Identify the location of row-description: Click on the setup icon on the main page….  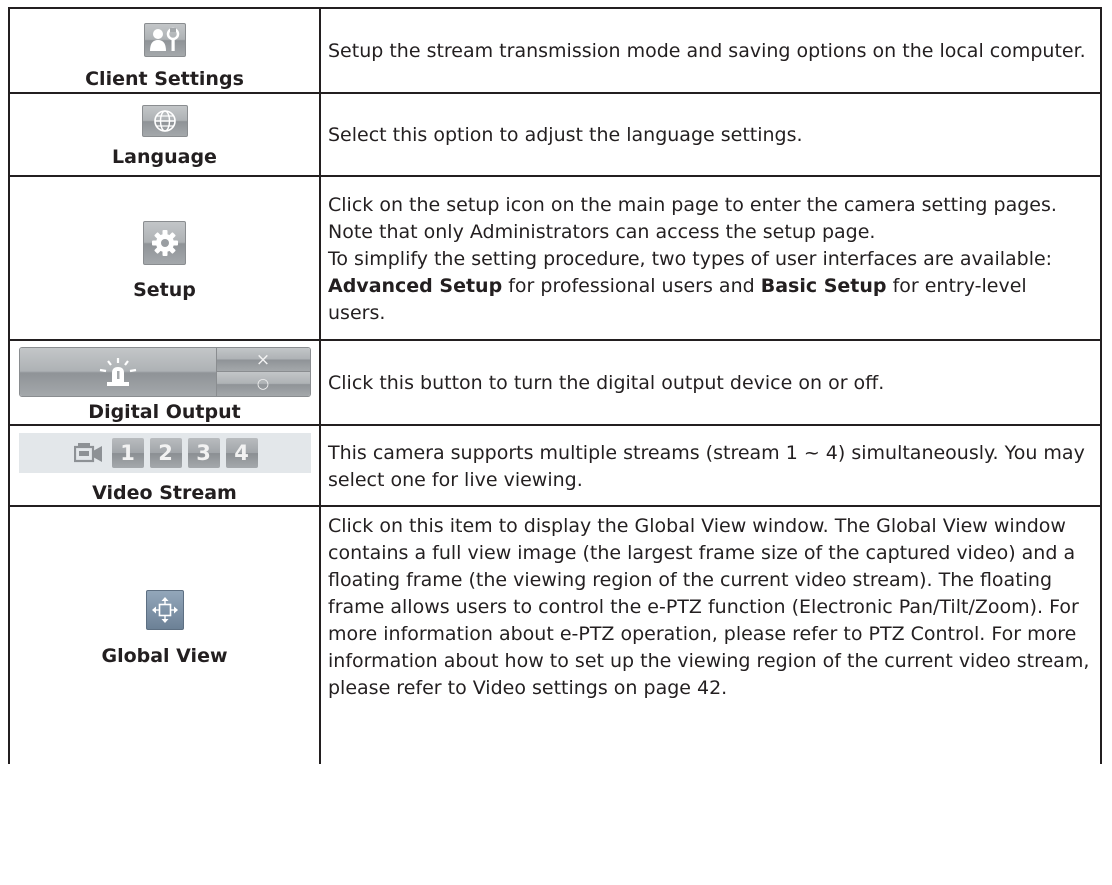
(710, 258).